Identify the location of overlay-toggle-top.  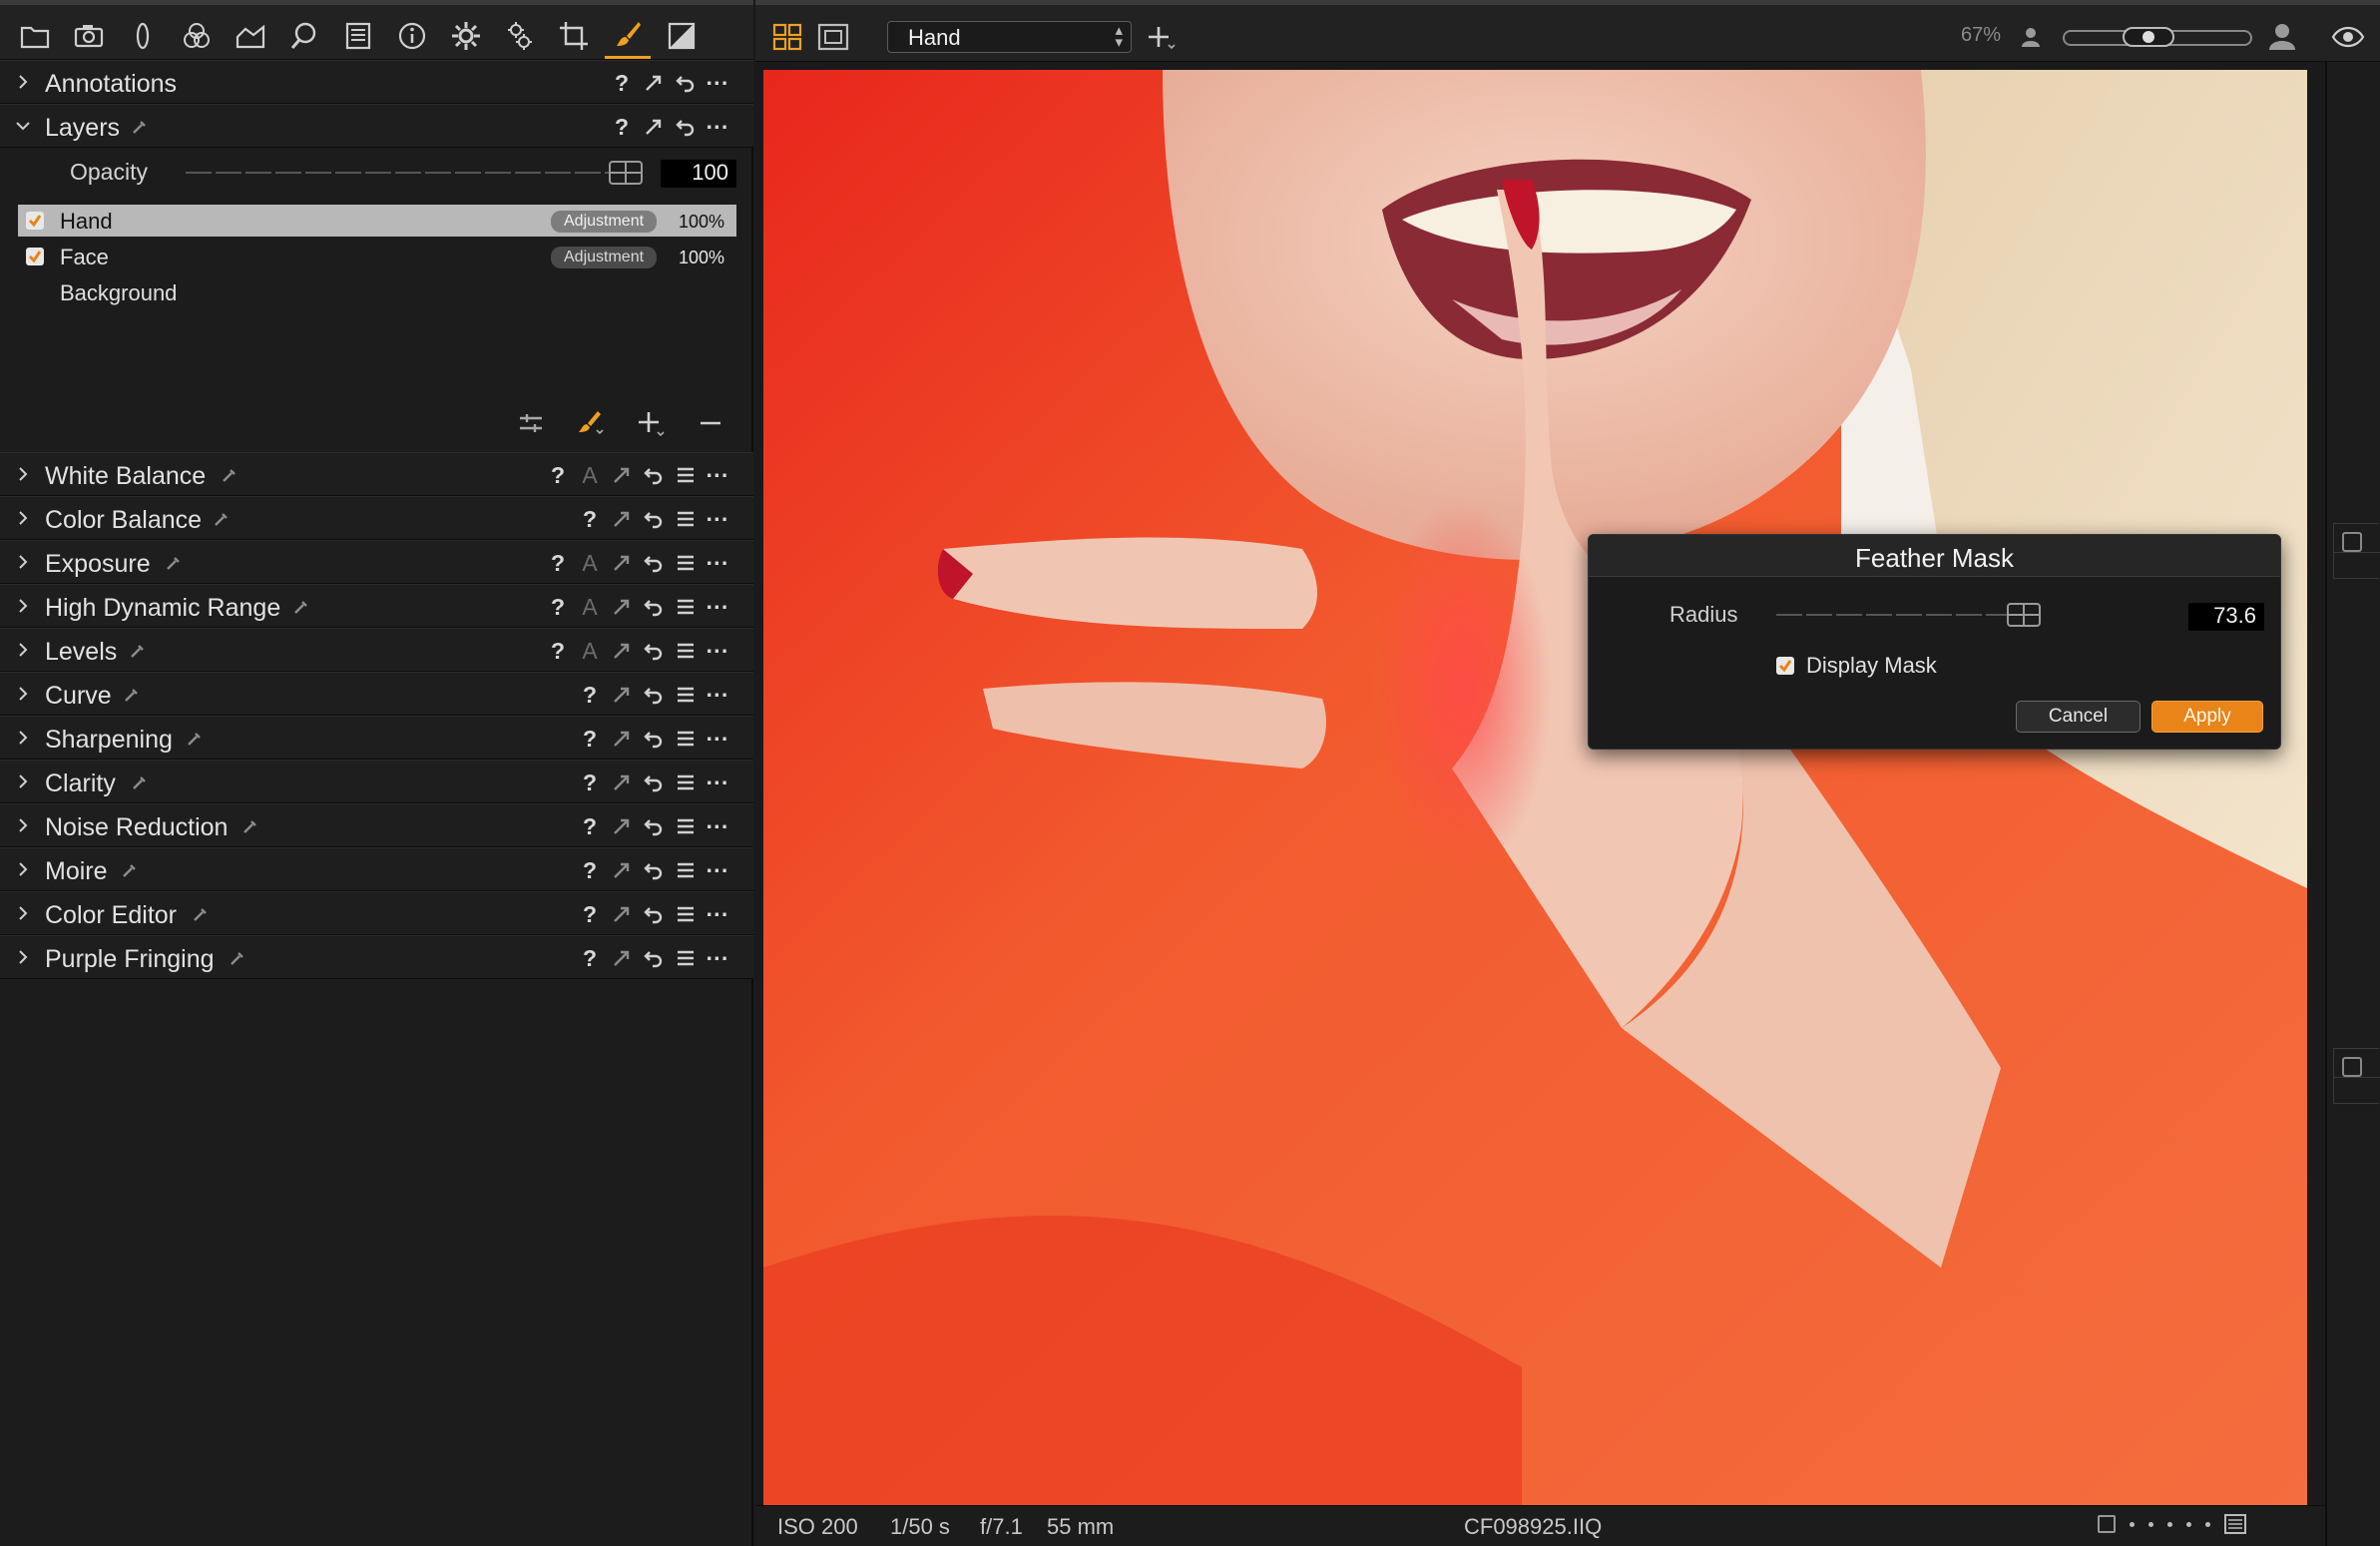
(2356, 551).